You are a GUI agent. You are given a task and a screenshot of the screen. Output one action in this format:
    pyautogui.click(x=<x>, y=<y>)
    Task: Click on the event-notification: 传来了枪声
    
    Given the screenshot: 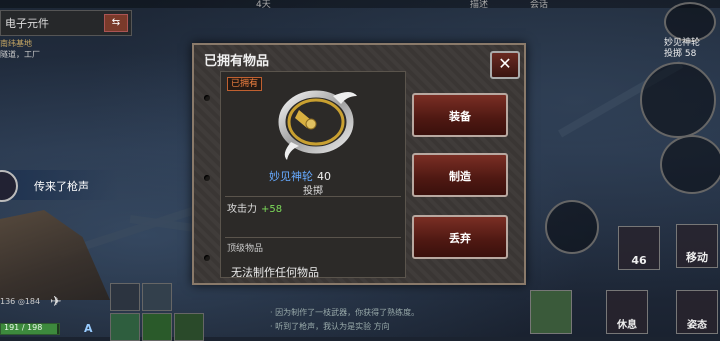 What is the action you would take?
    pyautogui.click(x=59, y=186)
    